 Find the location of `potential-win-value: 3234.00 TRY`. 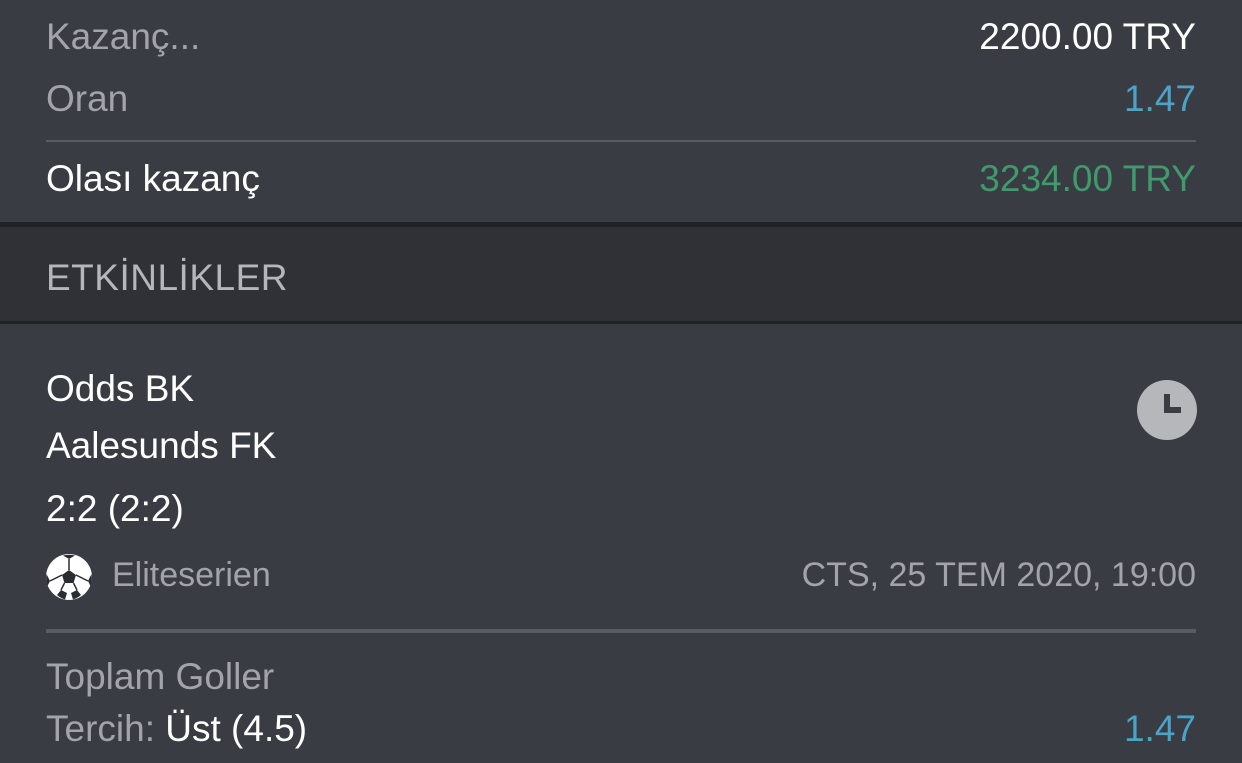

potential-win-value: 3234.00 TRY is located at coordinates (1087, 178).